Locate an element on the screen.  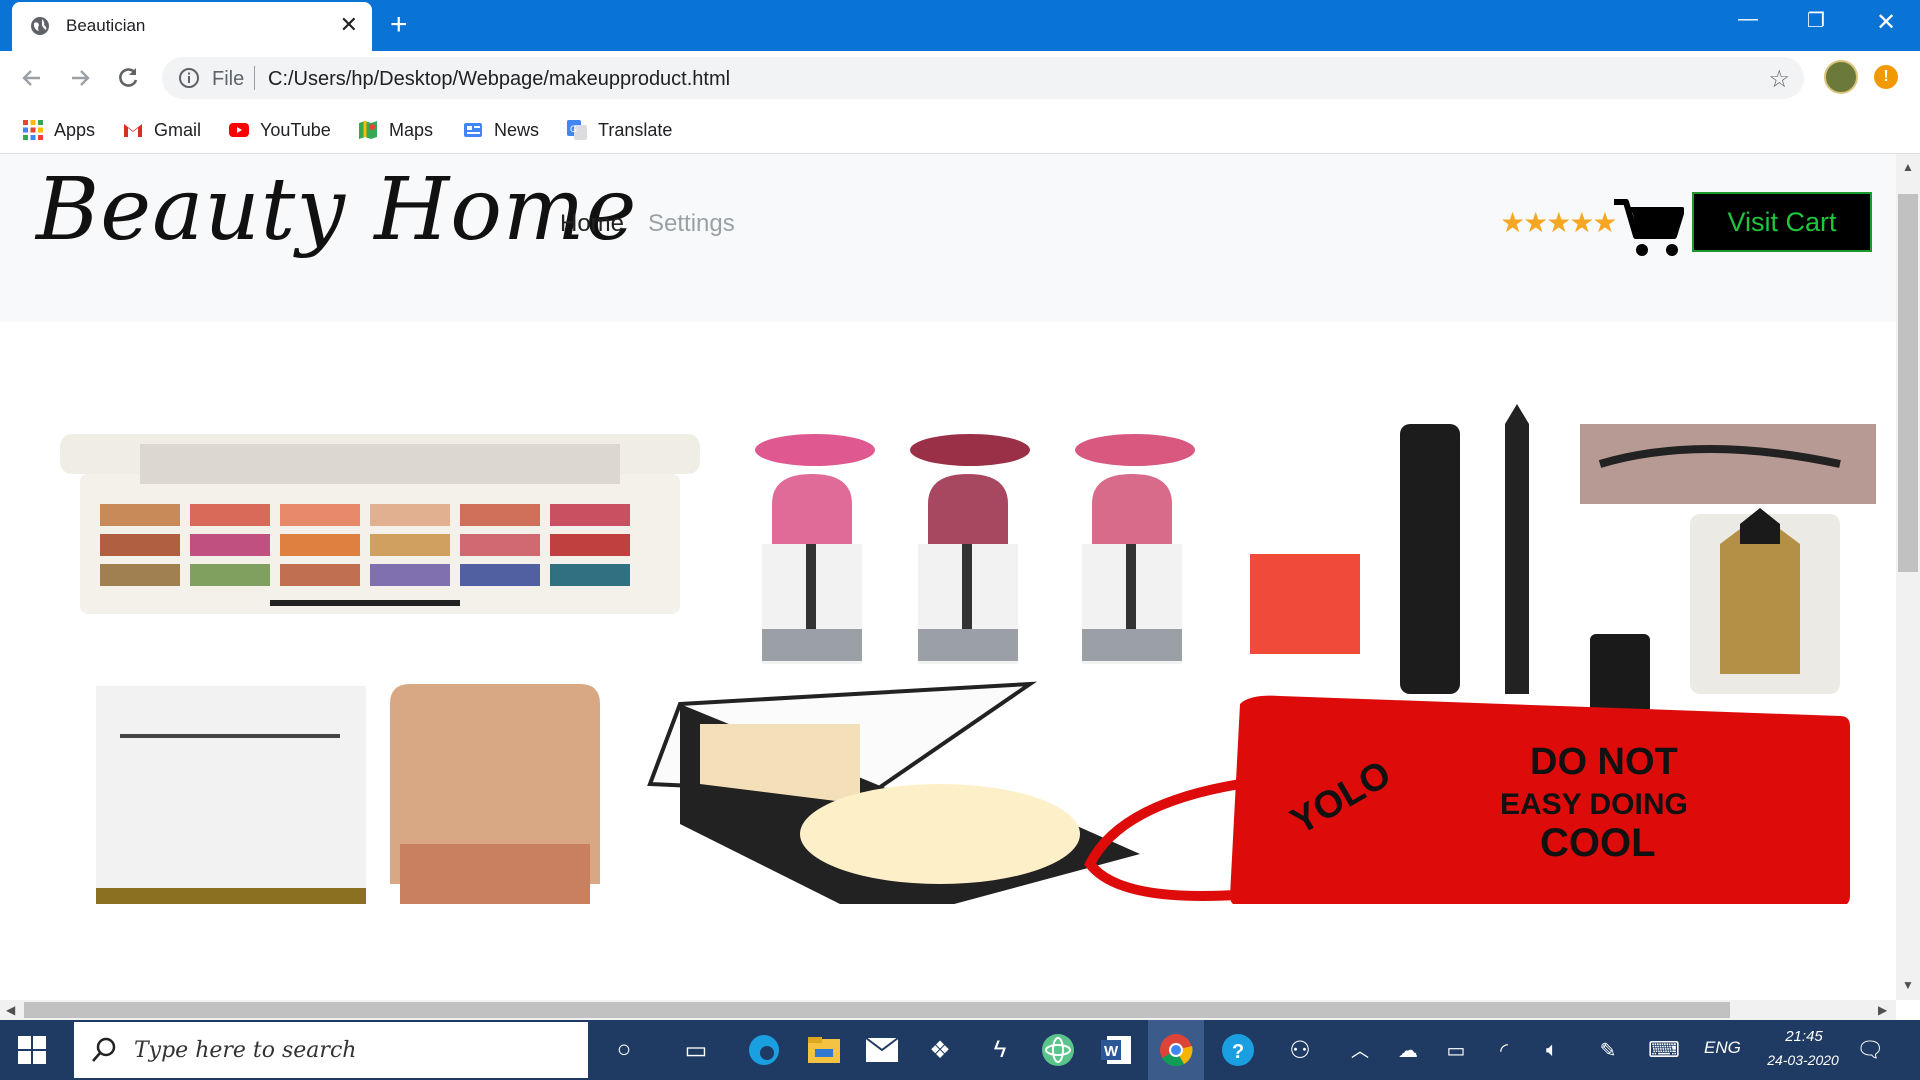
reload-icon is located at coordinates (128, 78).